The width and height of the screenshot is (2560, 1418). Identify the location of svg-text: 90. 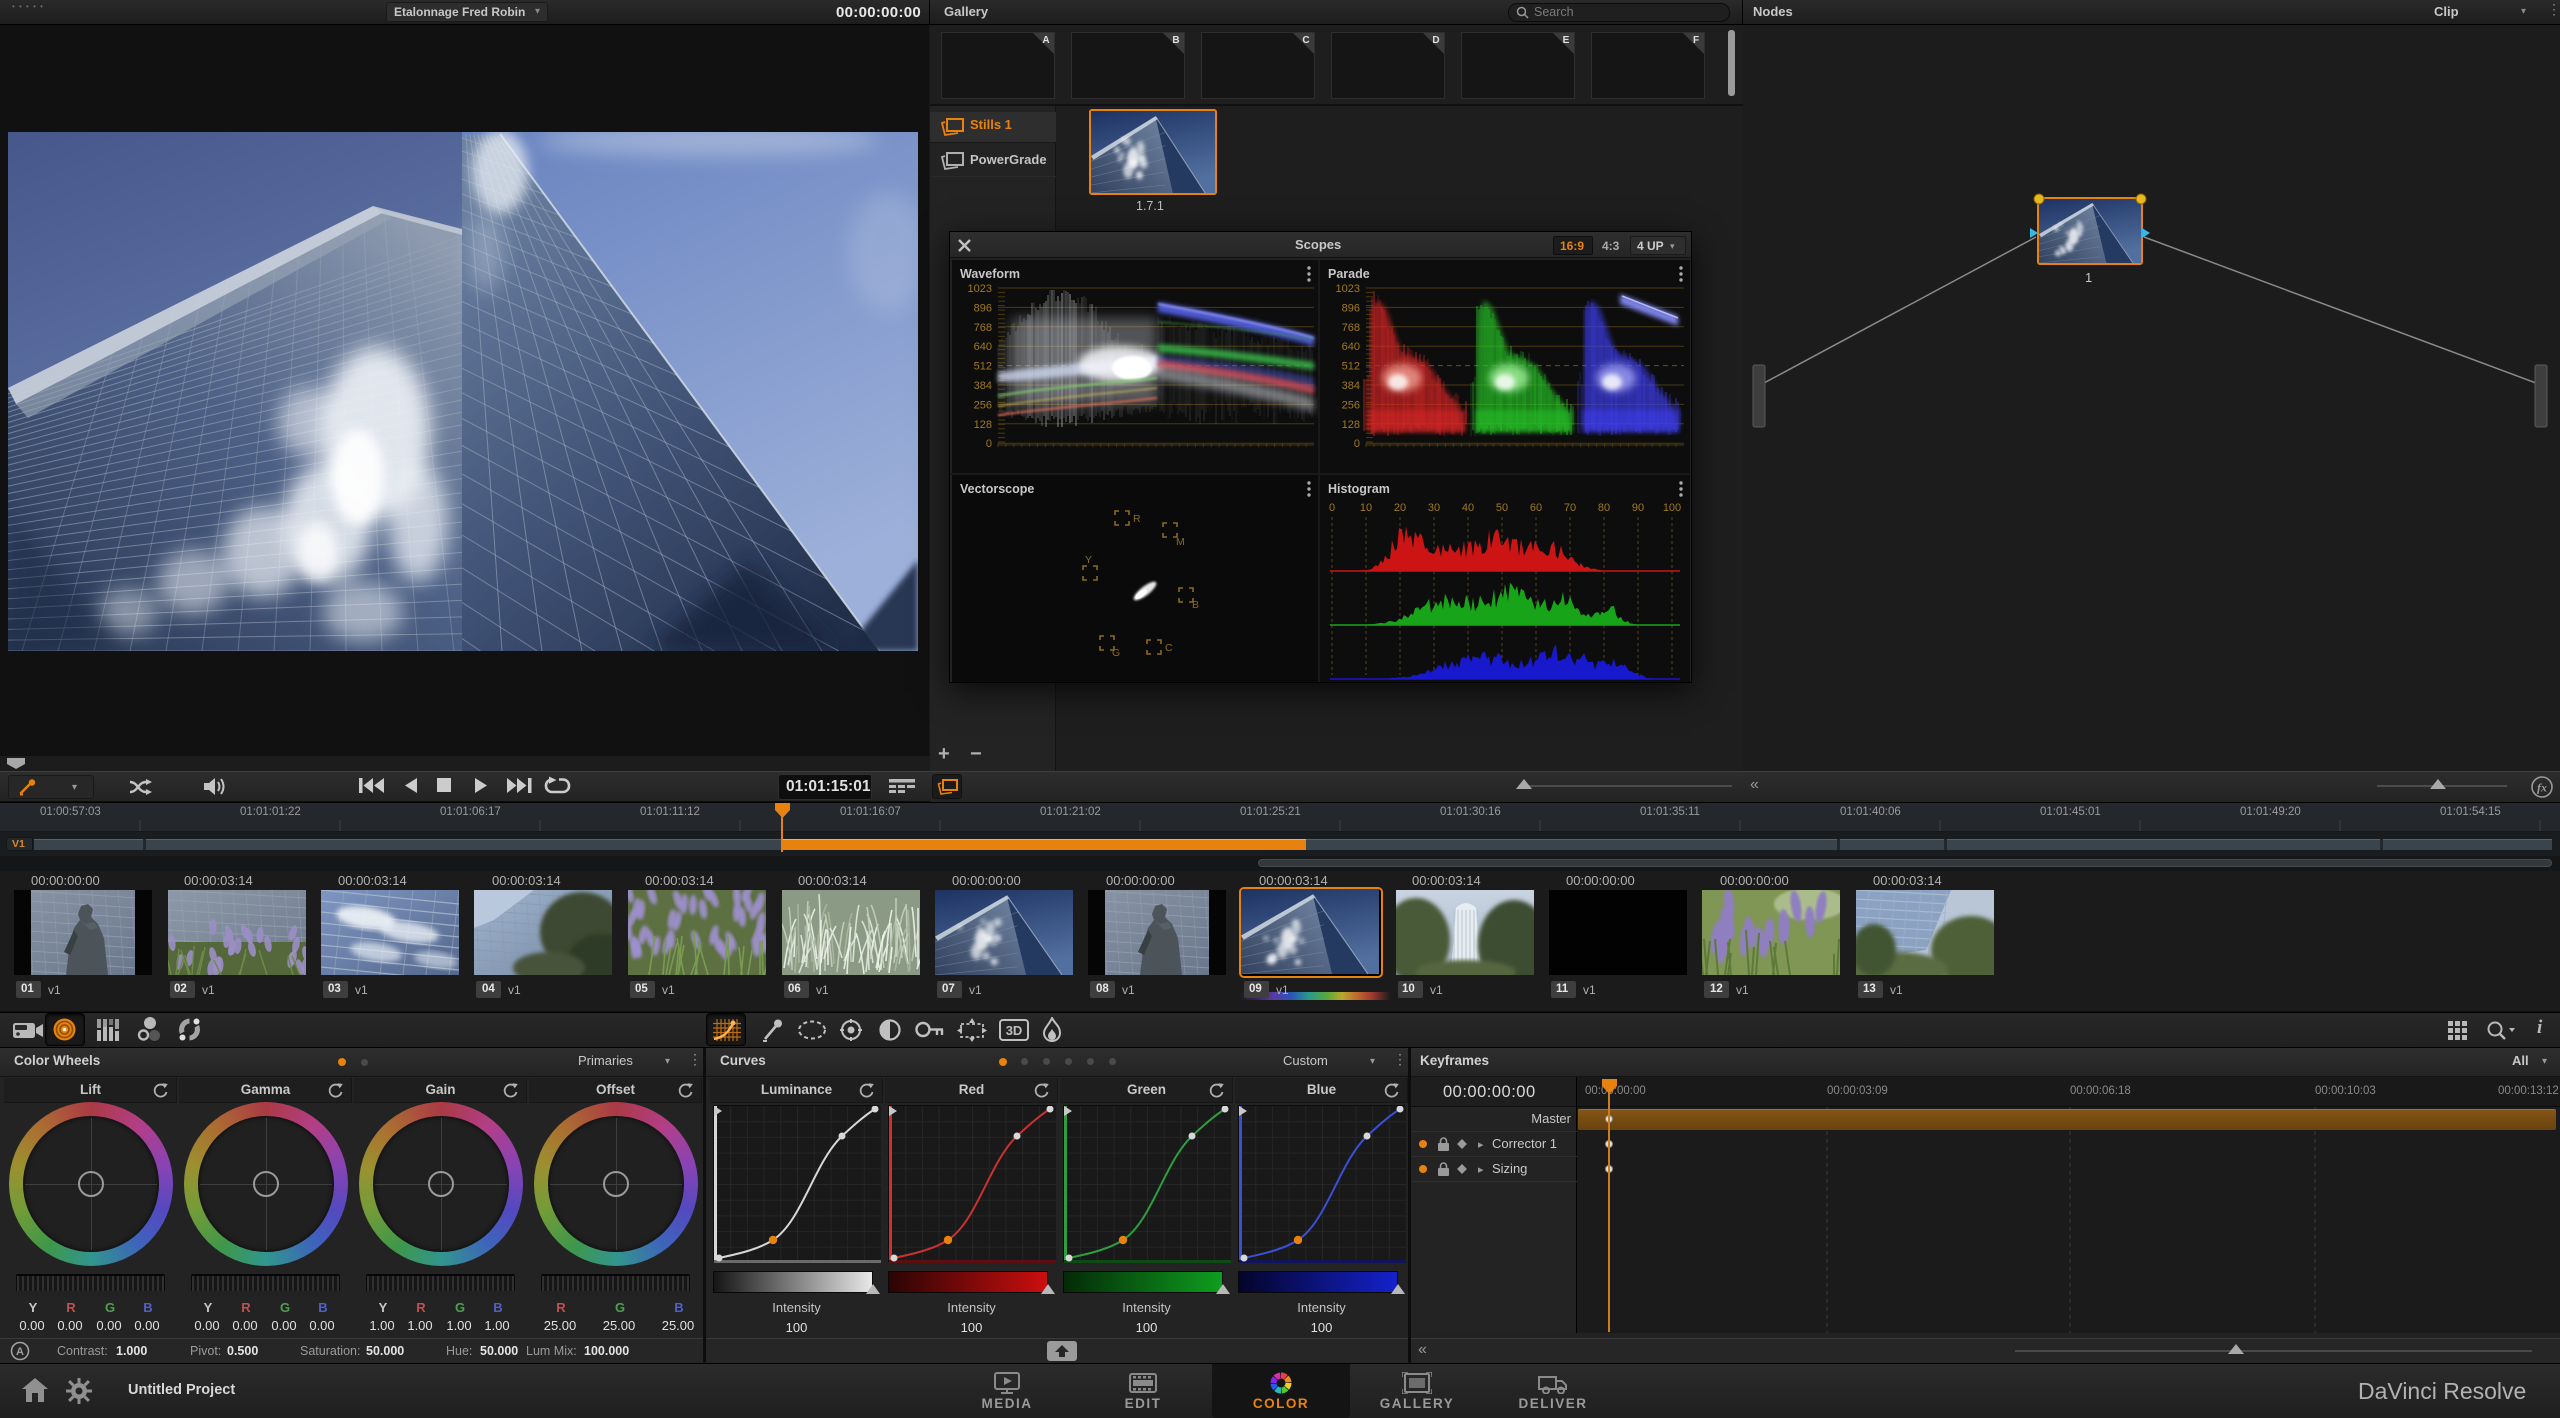
(1638, 508).